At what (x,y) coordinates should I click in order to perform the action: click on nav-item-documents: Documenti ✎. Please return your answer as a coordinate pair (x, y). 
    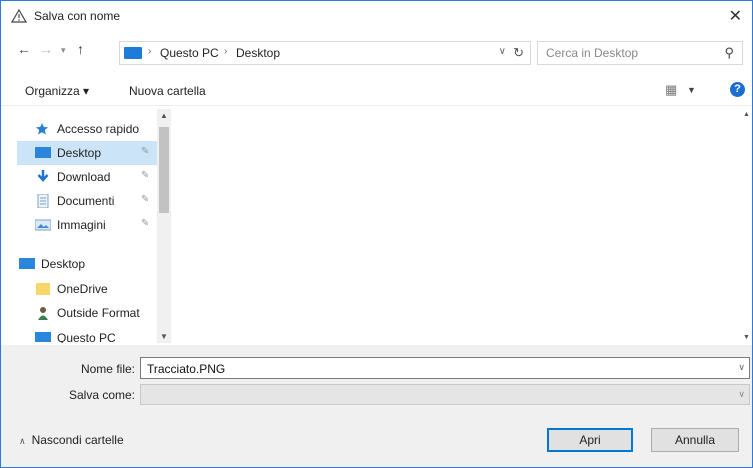
    Looking at the image, I should click on (87, 201).